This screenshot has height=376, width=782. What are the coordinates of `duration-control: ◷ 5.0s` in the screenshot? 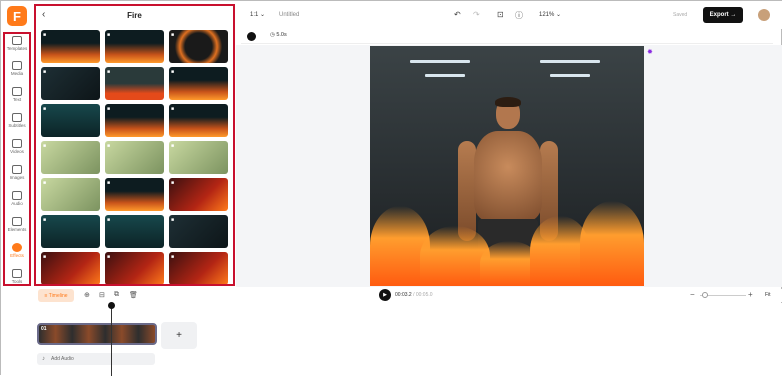 It's located at (278, 35).